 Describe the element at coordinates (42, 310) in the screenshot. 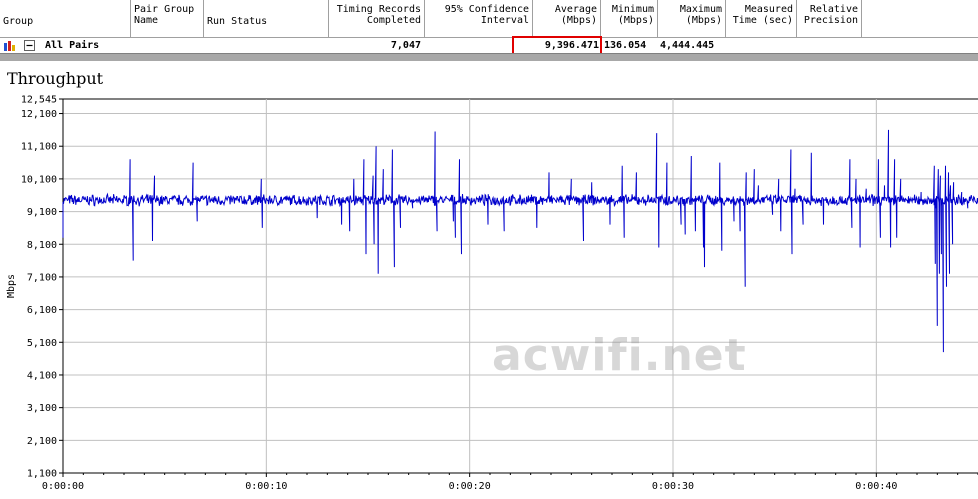

I see `y-tick-label: 6,100` at that location.